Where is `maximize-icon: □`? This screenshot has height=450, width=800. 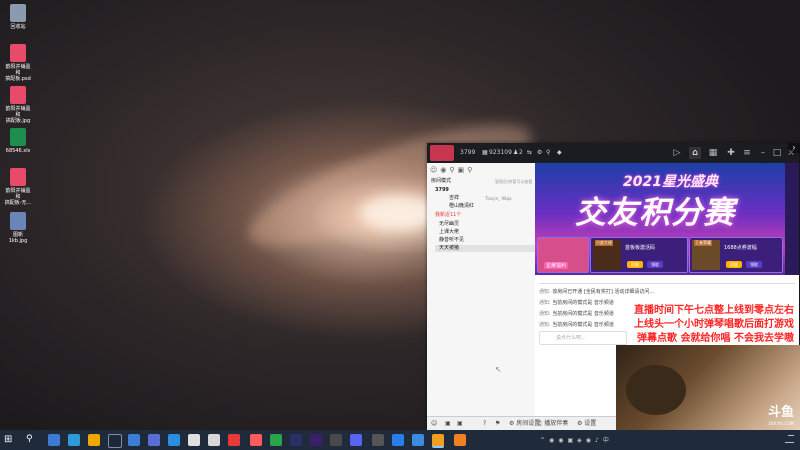
maximize-icon: □ is located at coordinates (777, 153).